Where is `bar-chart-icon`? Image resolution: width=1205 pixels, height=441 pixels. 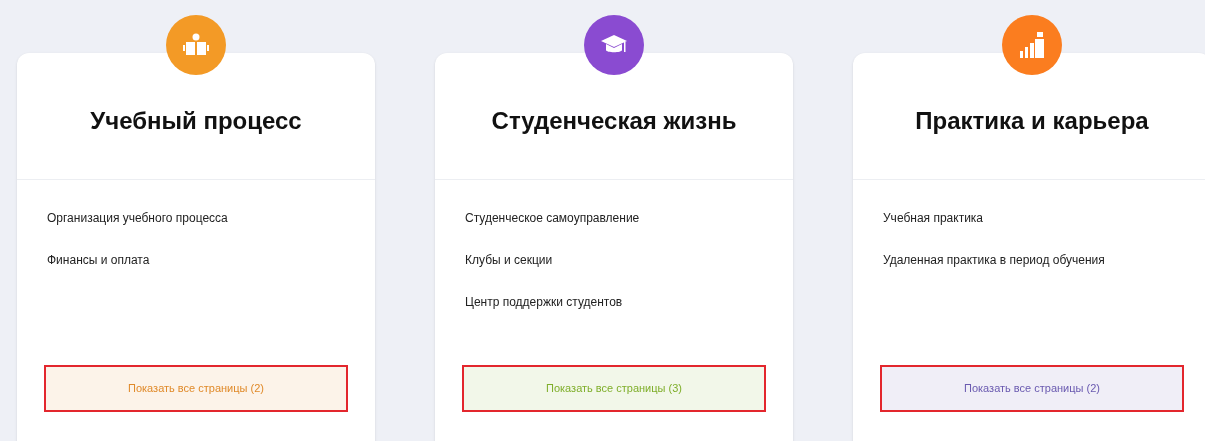 bar-chart-icon is located at coordinates (1032, 45).